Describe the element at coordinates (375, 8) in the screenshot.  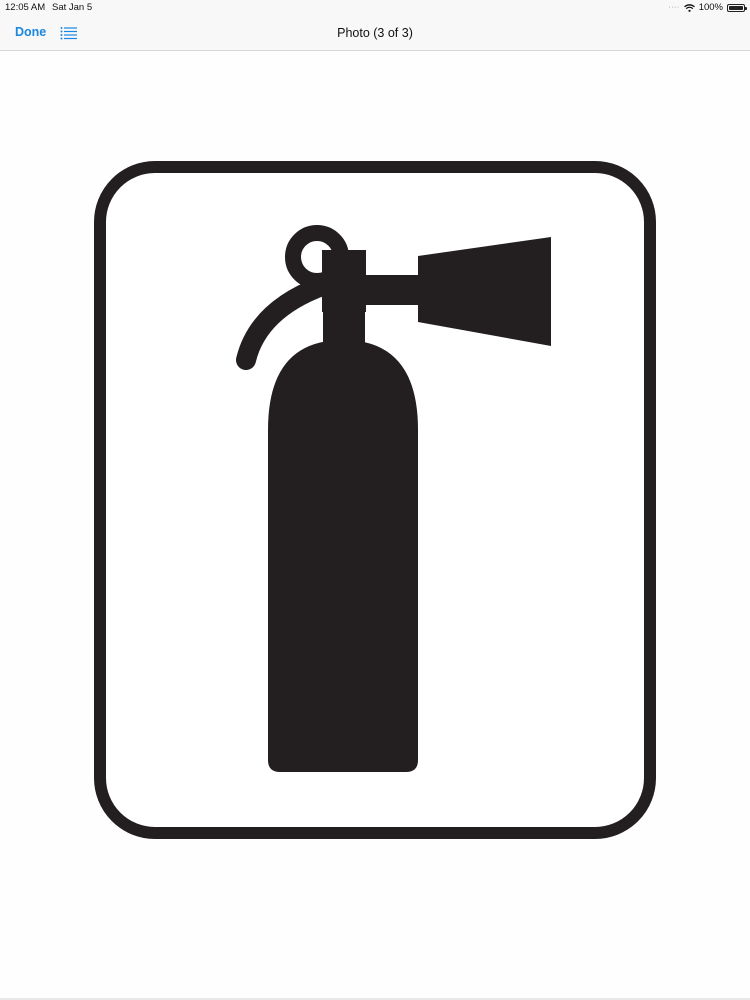
I see `status-bar: 12:05 AM Sat Jan 5 ···· 100%` at that location.